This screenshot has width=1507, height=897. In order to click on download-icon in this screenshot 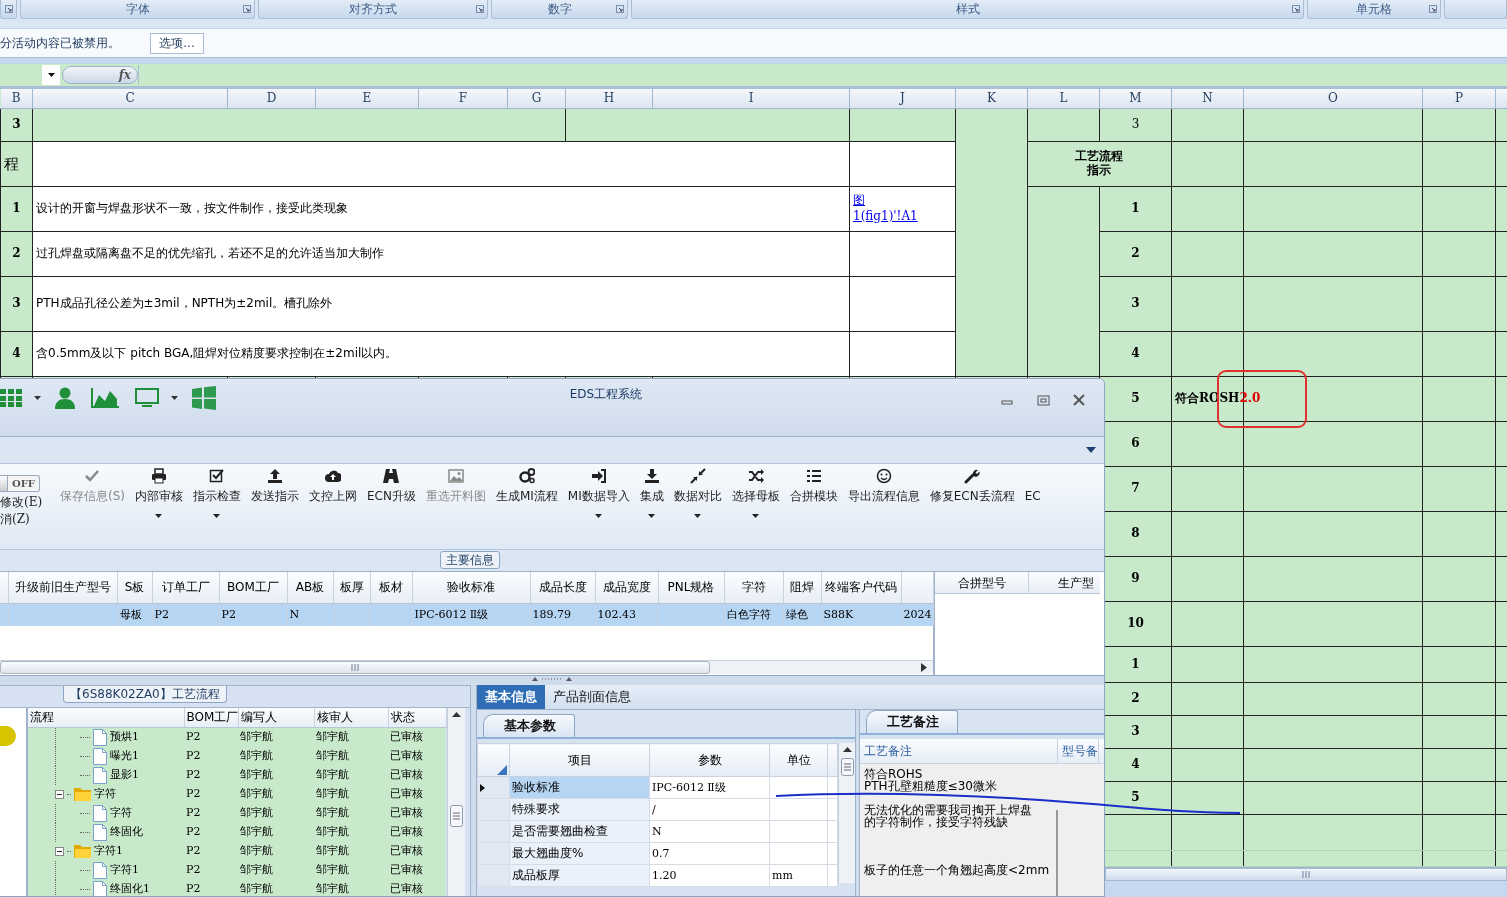, I will do `click(651, 476)`.